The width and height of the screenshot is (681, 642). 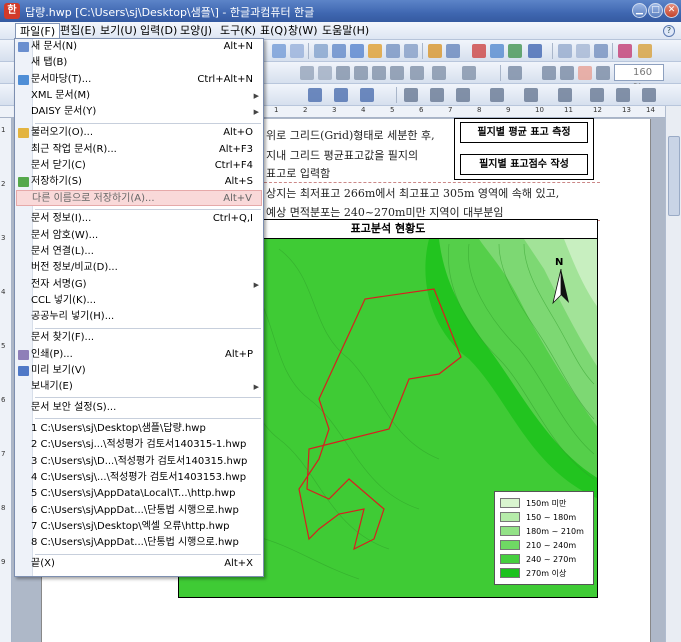 I want to click on table-icon, so click(x=453, y=51).